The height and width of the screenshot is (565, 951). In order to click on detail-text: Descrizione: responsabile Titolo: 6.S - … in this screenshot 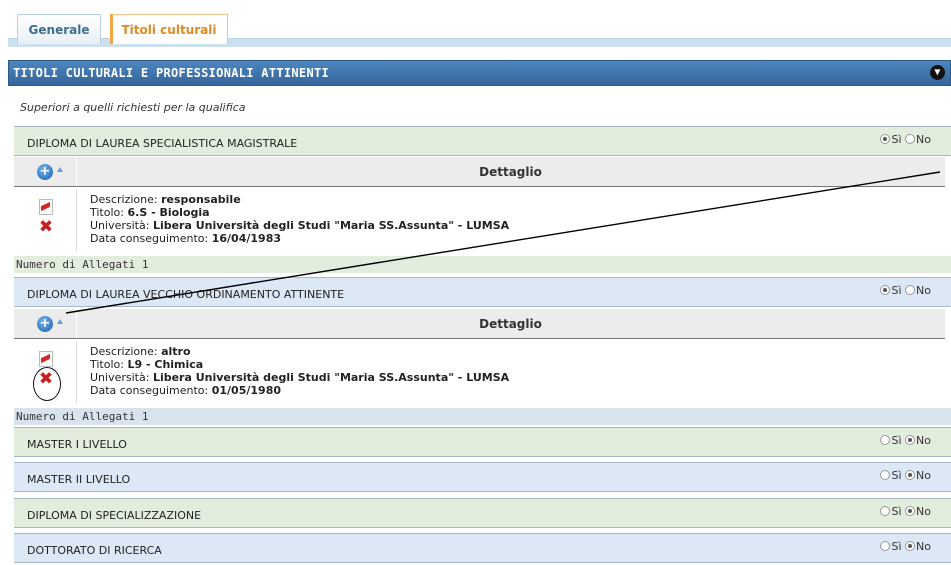, I will do `click(299, 219)`.